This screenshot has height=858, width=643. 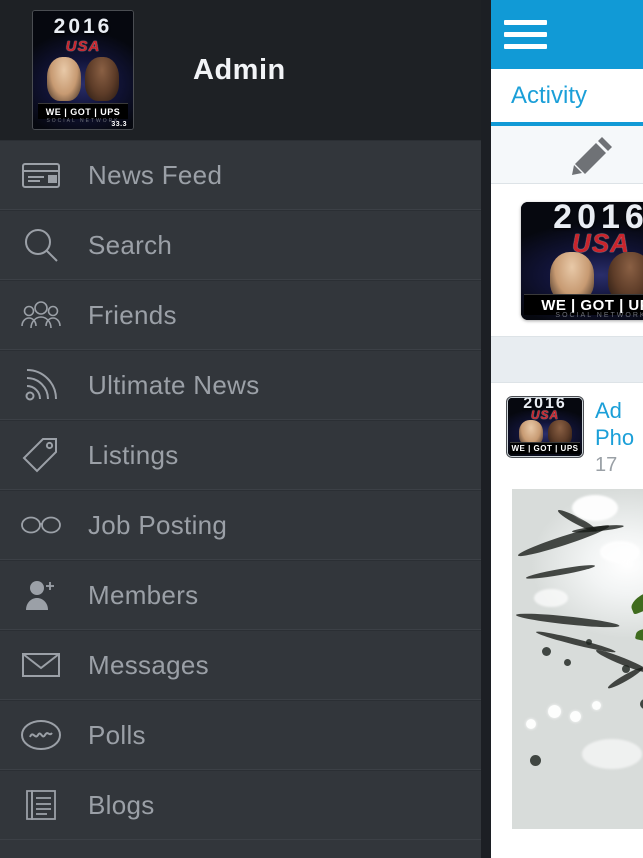 What do you see at coordinates (567, 155) in the screenshot?
I see `compose-toolbar` at bounding box center [567, 155].